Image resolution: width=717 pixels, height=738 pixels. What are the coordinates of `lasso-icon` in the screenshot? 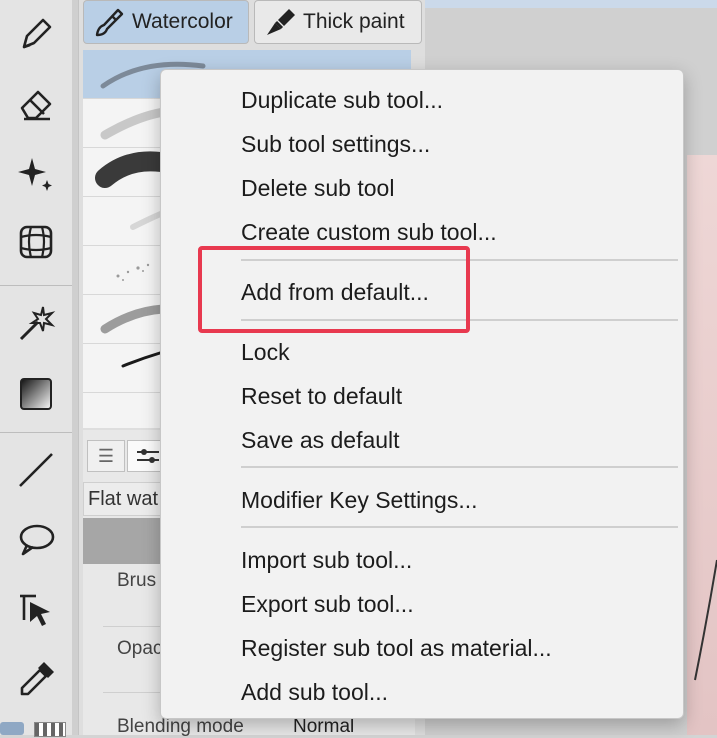 It's located at (37, 540).